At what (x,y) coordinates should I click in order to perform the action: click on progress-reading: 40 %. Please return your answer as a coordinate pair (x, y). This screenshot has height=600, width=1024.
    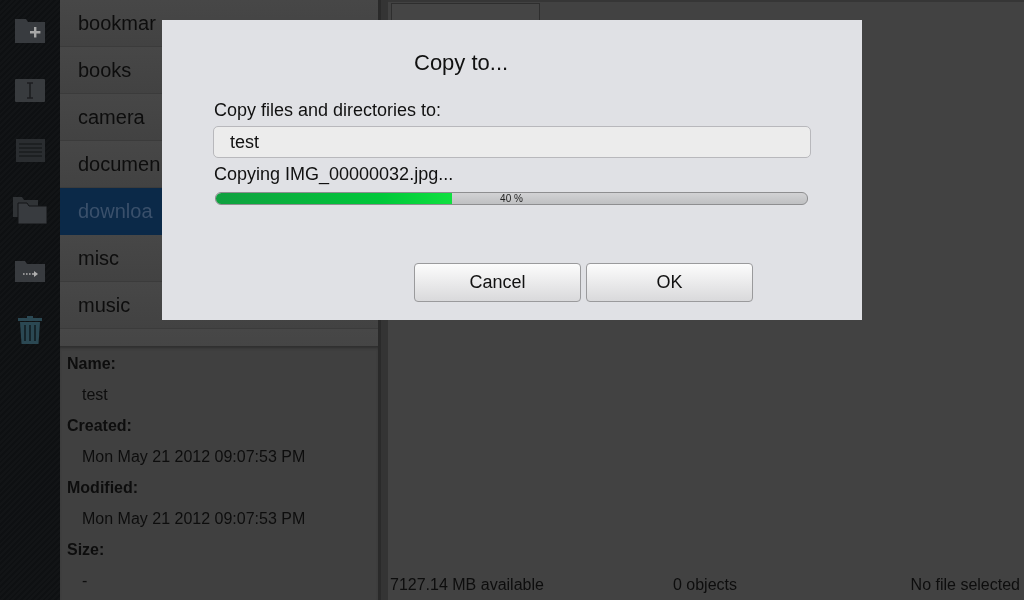
    Looking at the image, I should click on (511, 198).